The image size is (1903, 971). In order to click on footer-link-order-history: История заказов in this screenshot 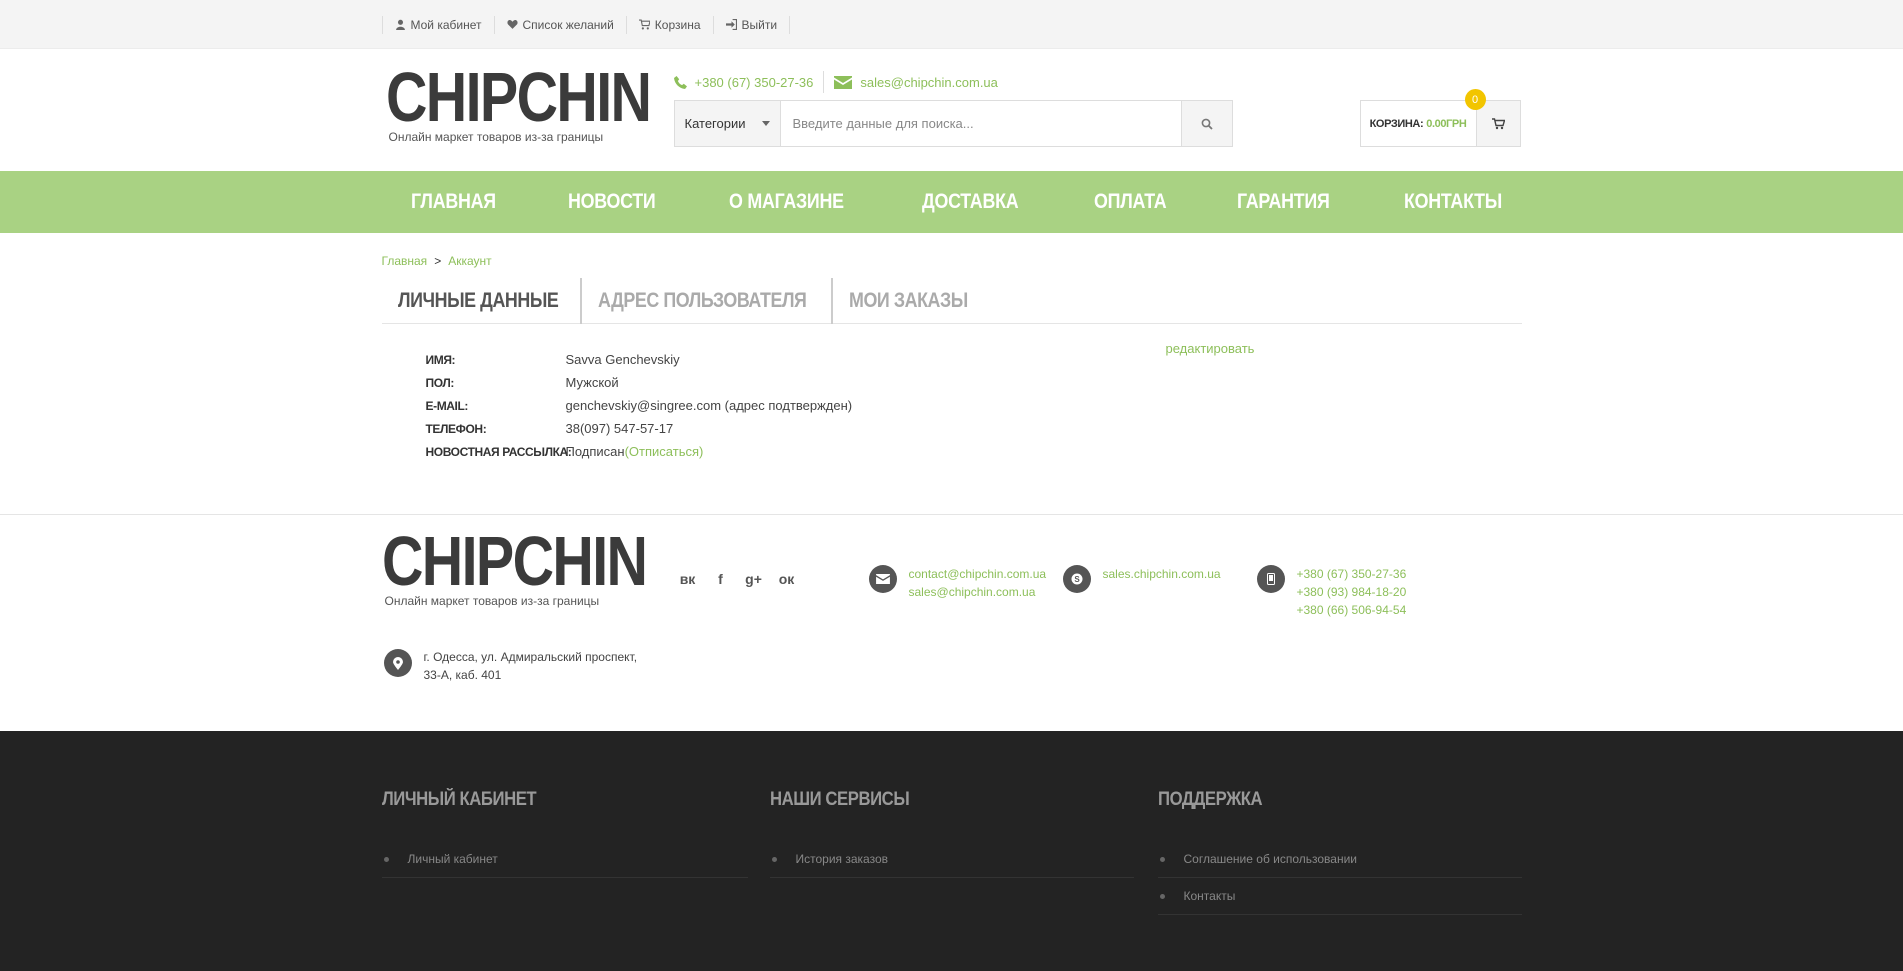, I will do `click(951, 859)`.